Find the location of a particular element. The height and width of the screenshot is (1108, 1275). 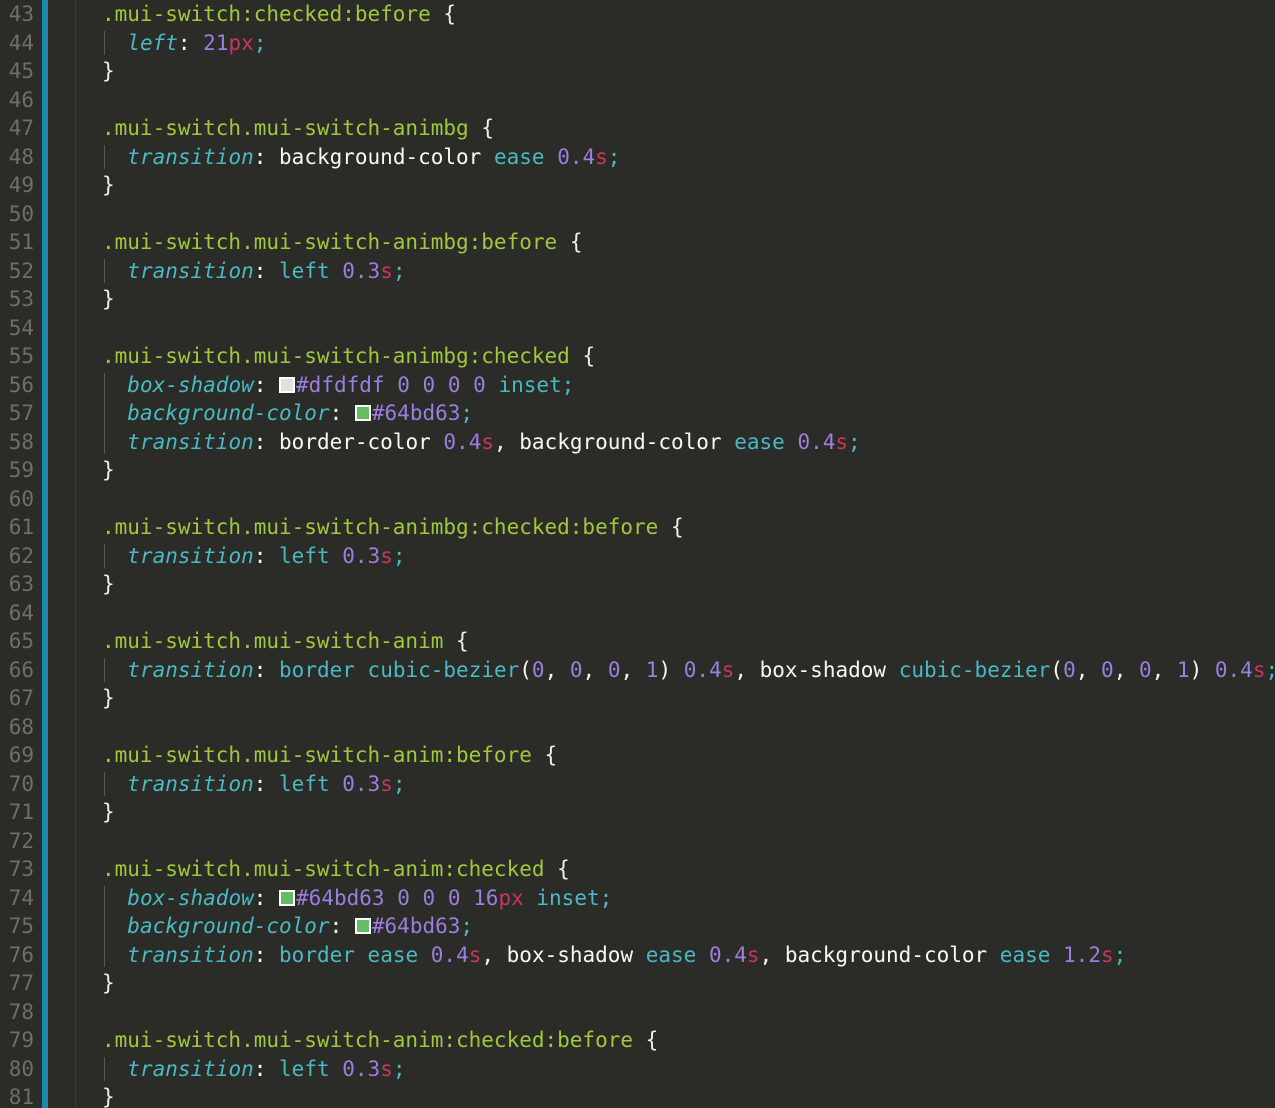

token-sel: .mui-switch:checked:before is located at coordinates (266, 14).